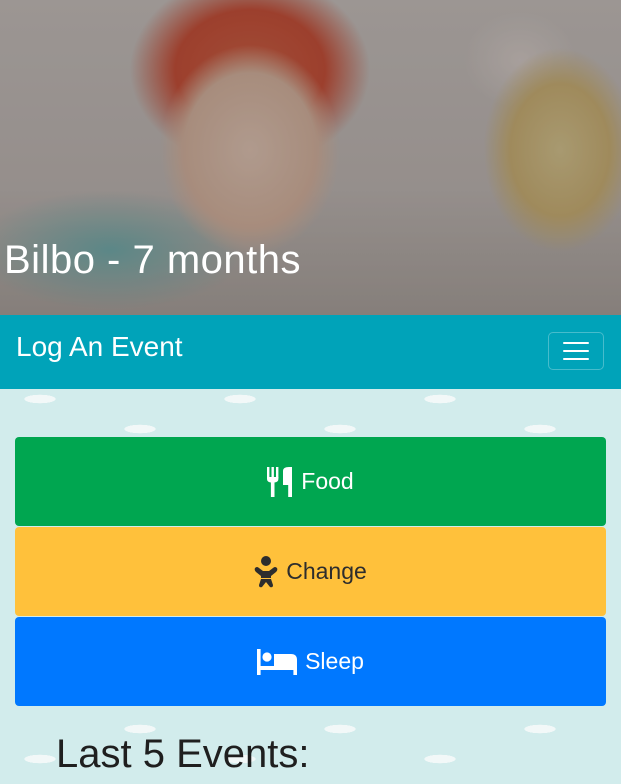  What do you see at coordinates (334, 661) in the screenshot?
I see `sleep-button-label: Sleep` at bounding box center [334, 661].